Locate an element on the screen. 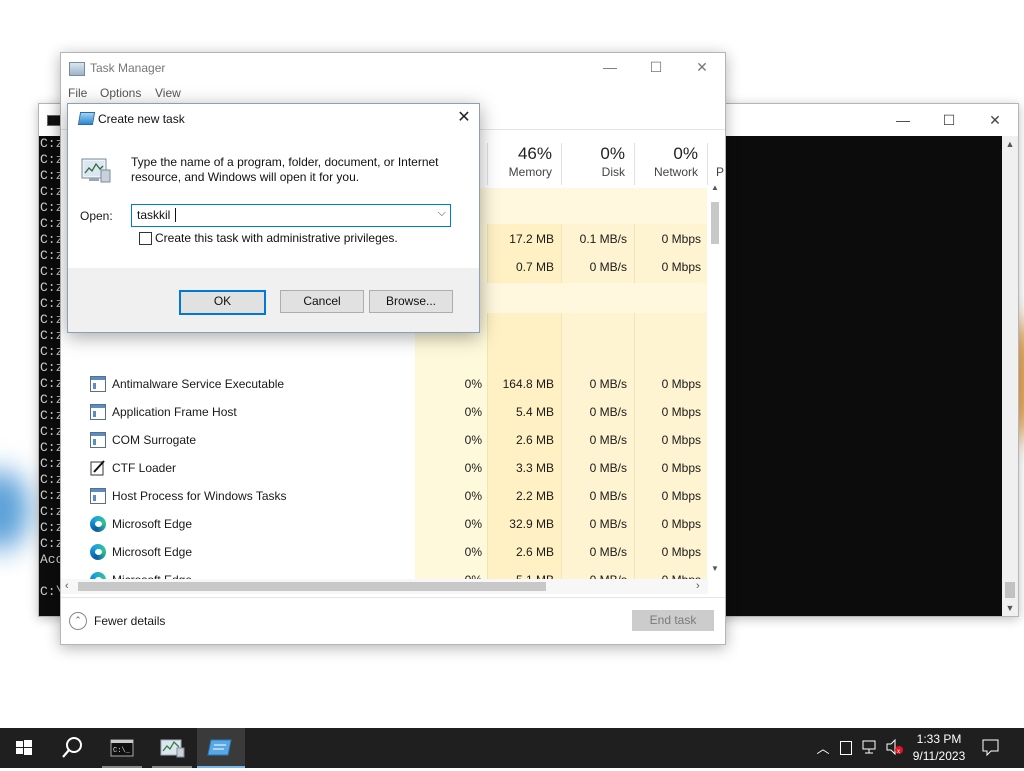 The height and width of the screenshot is (771, 1024). cmd-close-button: ✕ is located at coordinates (995, 120).